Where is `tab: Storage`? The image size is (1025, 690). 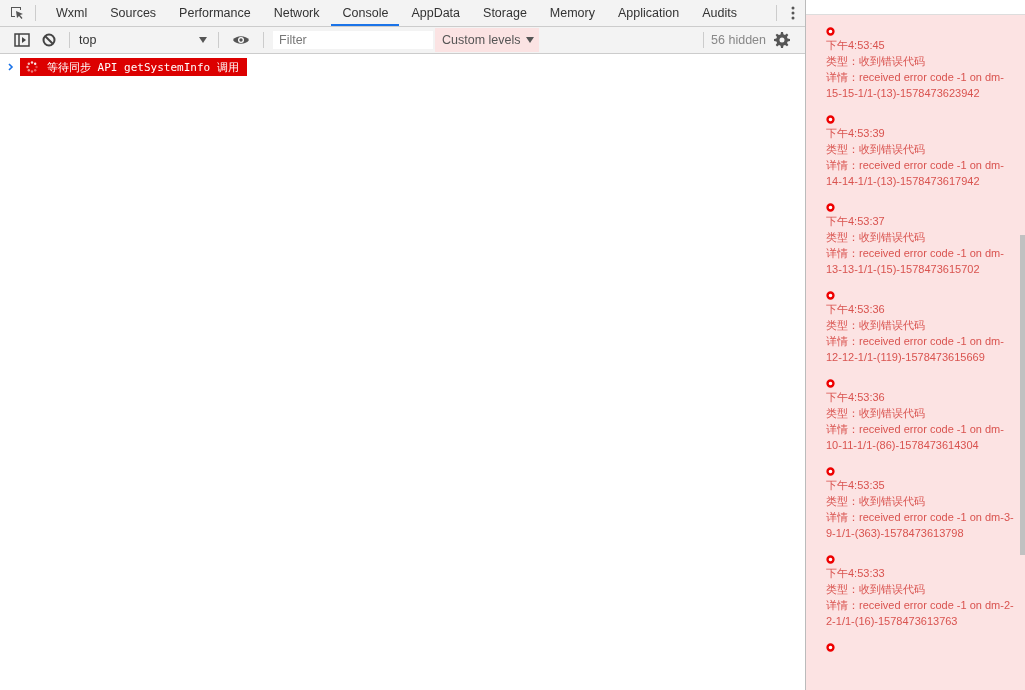
tab: Storage is located at coordinates (504, 13).